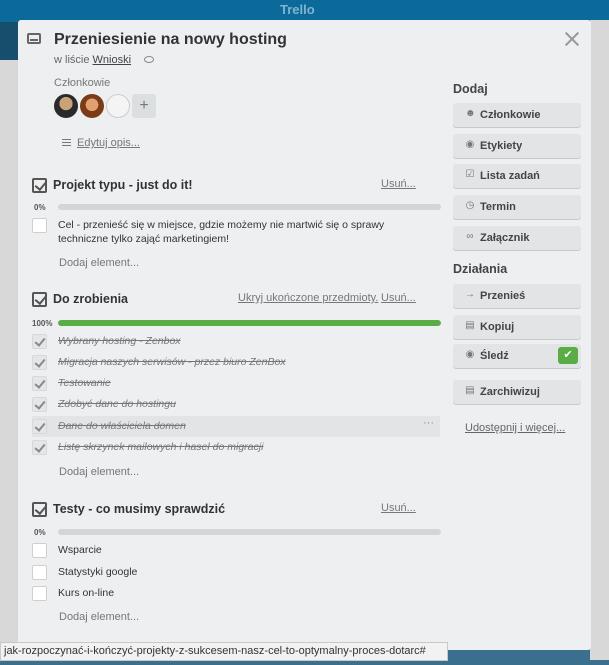  I want to click on item-menu-icon: ···, so click(428, 423).